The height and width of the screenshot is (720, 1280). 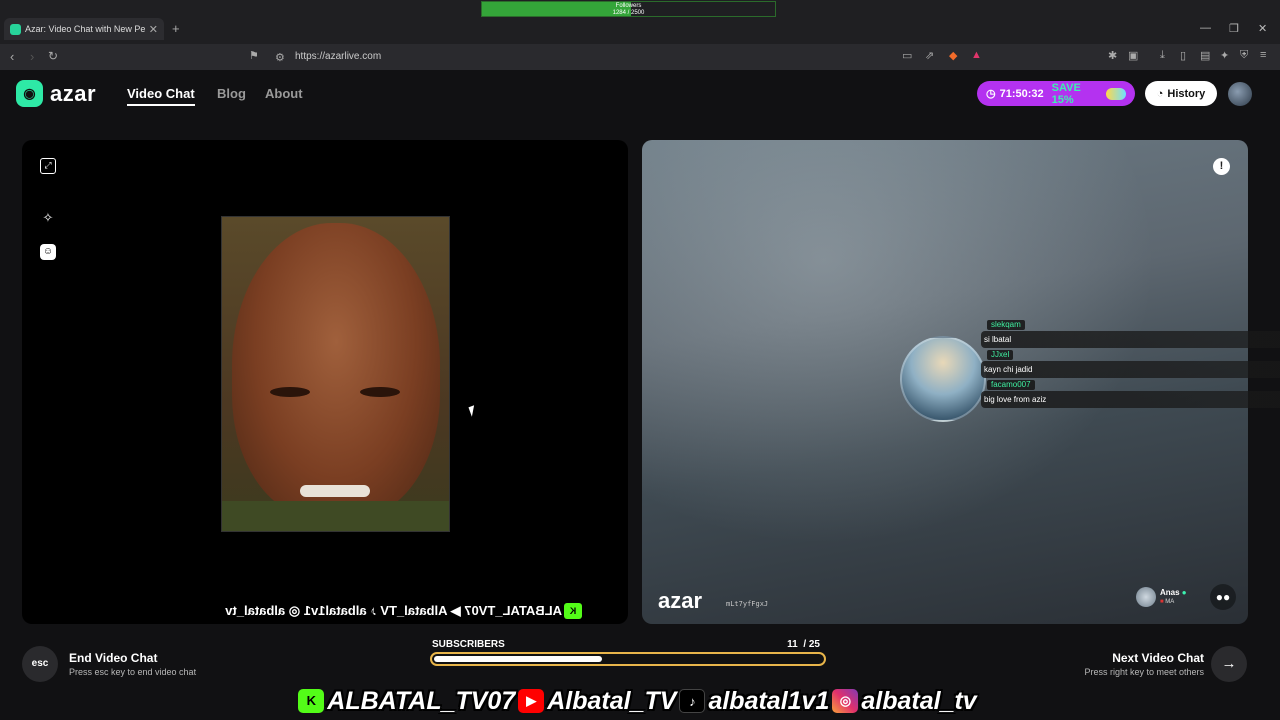 What do you see at coordinates (1221, 166) in the screenshot?
I see `report-shield-icon: !` at bounding box center [1221, 166].